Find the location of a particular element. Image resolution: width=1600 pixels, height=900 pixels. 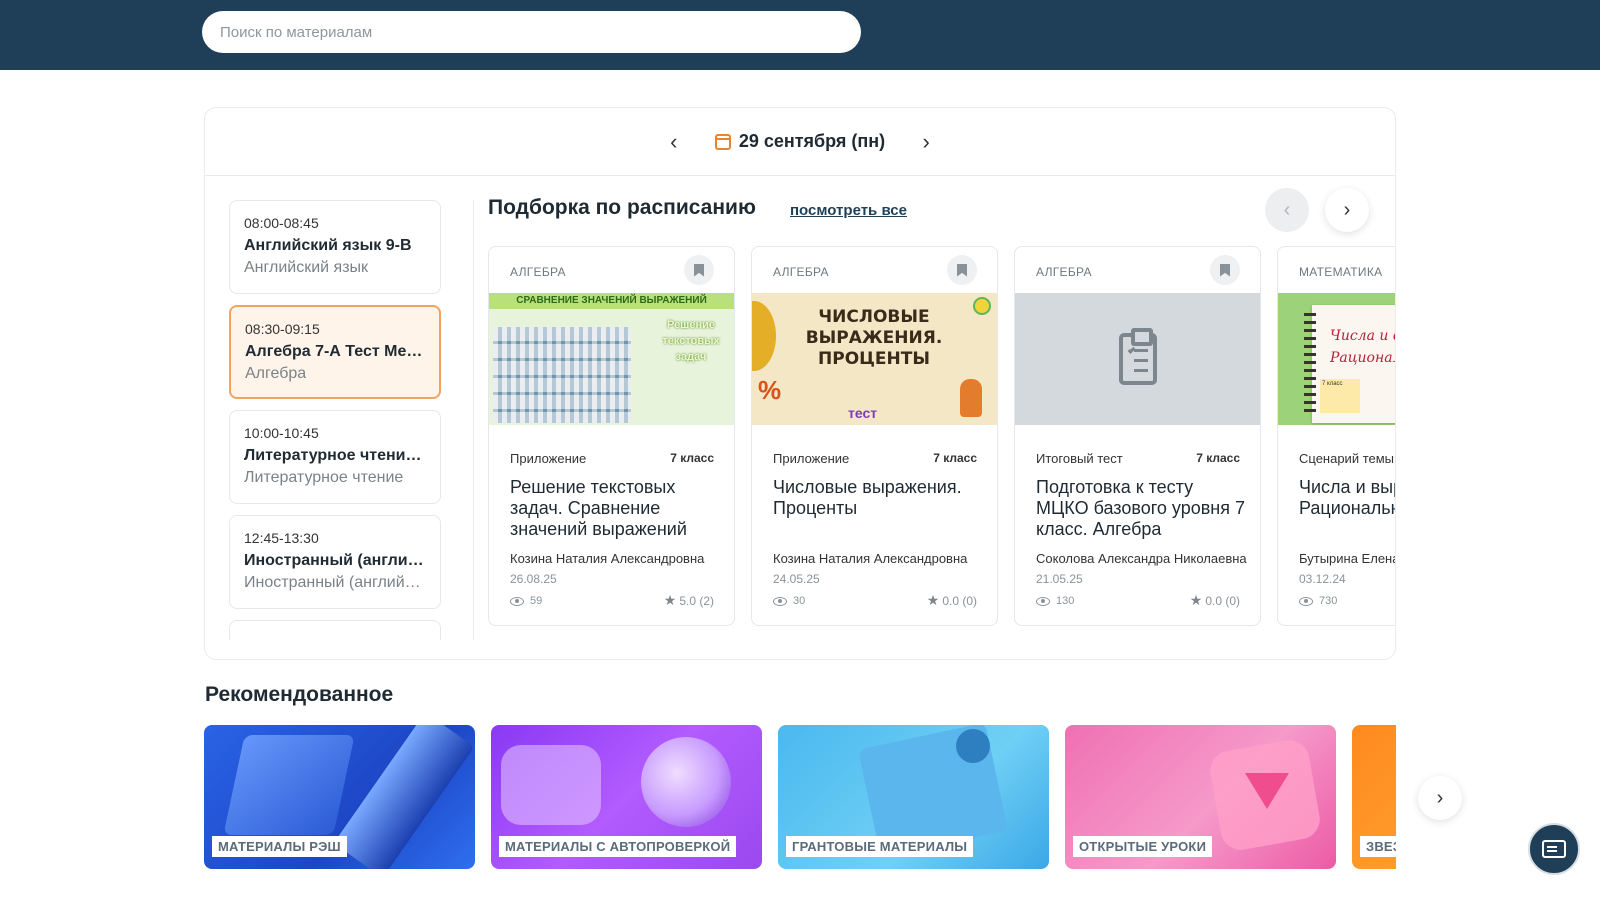

see-all-link: посмотреть все is located at coordinates (848, 210).